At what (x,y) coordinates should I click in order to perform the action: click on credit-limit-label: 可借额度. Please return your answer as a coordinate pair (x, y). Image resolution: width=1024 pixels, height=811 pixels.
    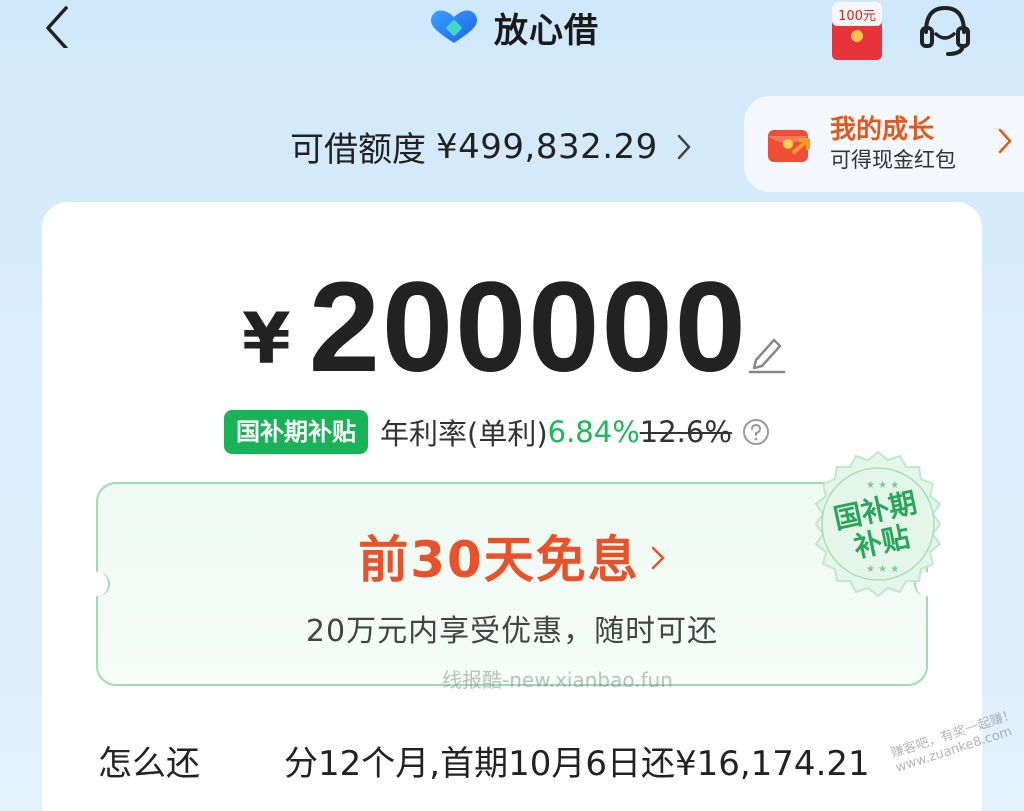
    Looking at the image, I should click on (358, 150).